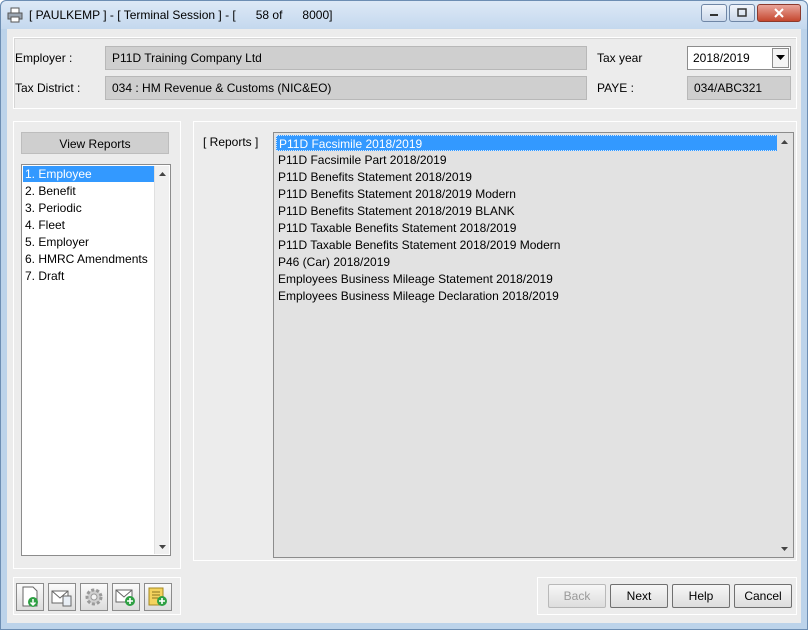 Image resolution: width=808 pixels, height=630 pixels. I want to click on next-button: Next, so click(639, 596).